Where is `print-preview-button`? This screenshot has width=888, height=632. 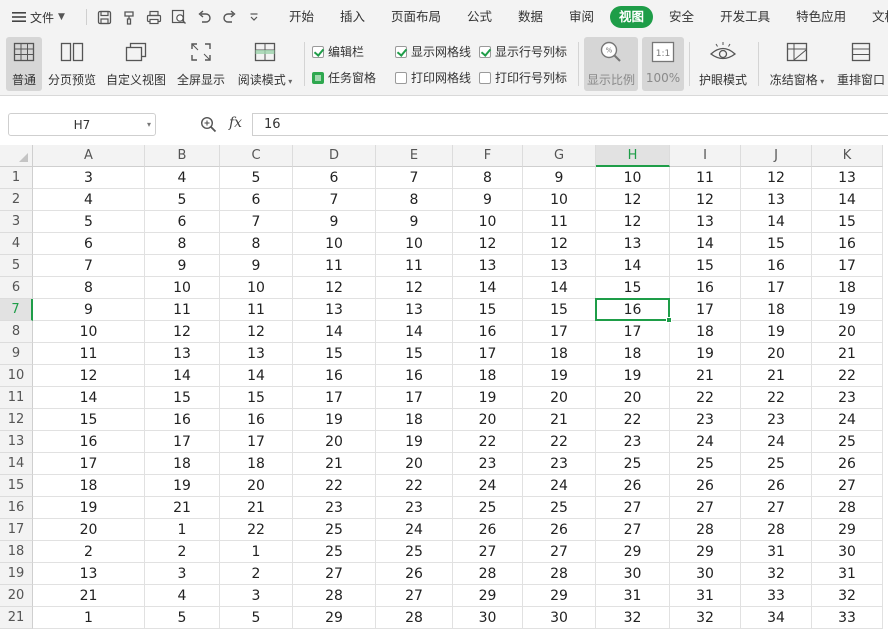 print-preview-button is located at coordinates (179, 17).